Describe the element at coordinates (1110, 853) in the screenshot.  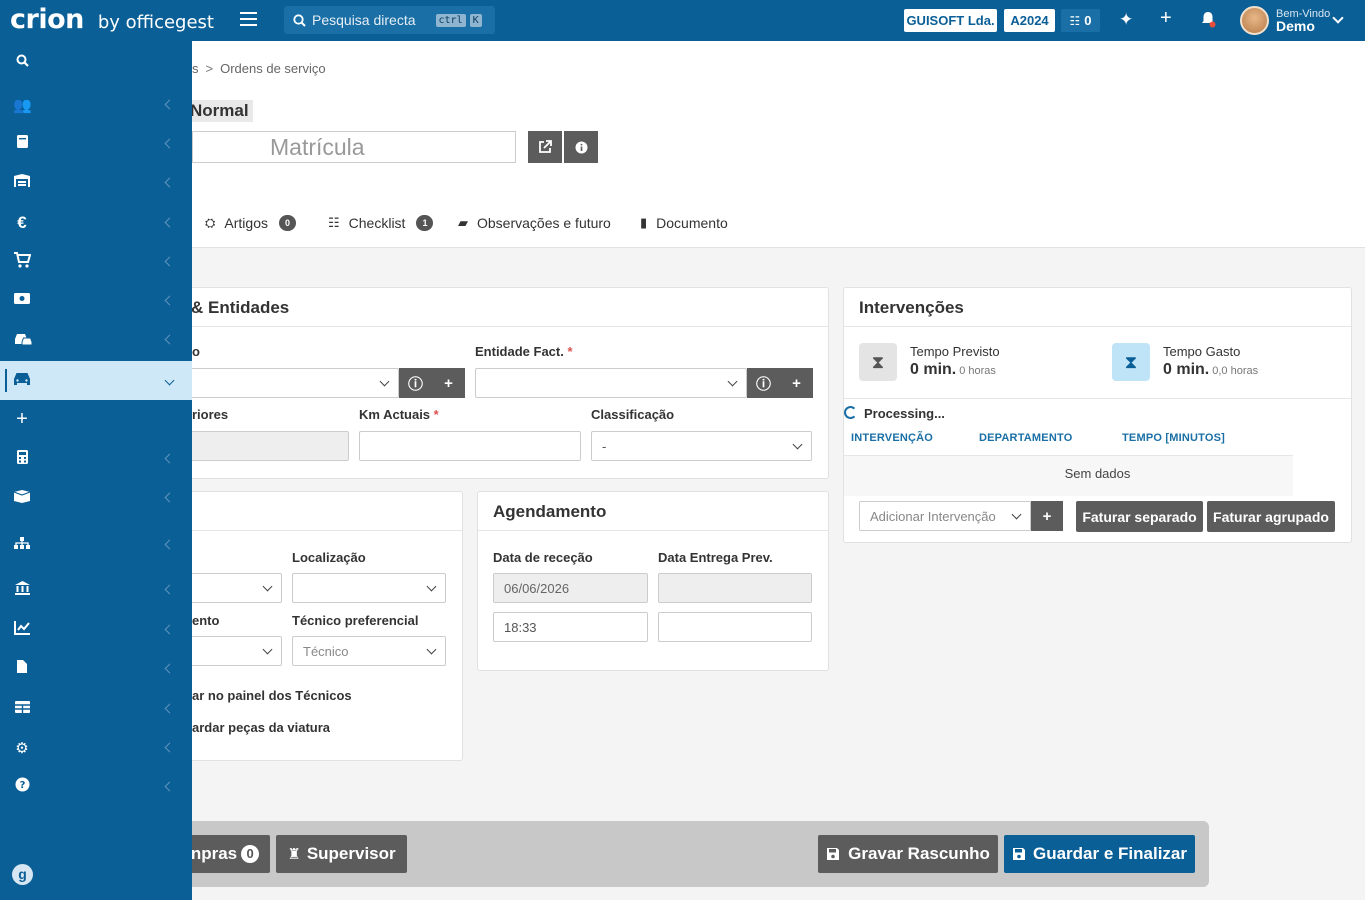
I see `save-finish-label: Guardar e Finalizar` at that location.